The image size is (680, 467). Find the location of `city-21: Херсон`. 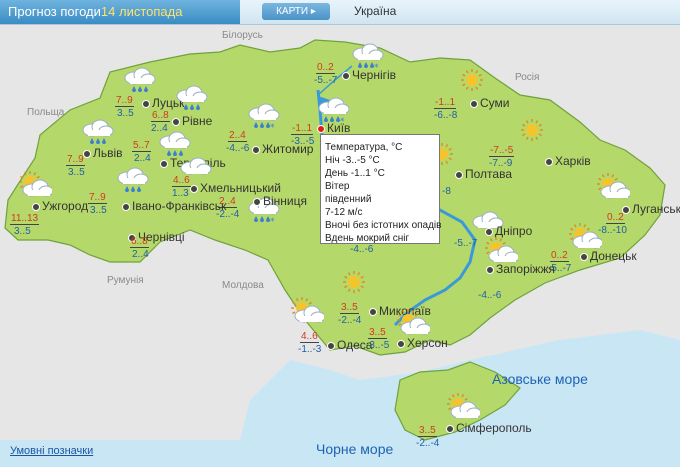

city-21: Херсон is located at coordinates (422, 343).